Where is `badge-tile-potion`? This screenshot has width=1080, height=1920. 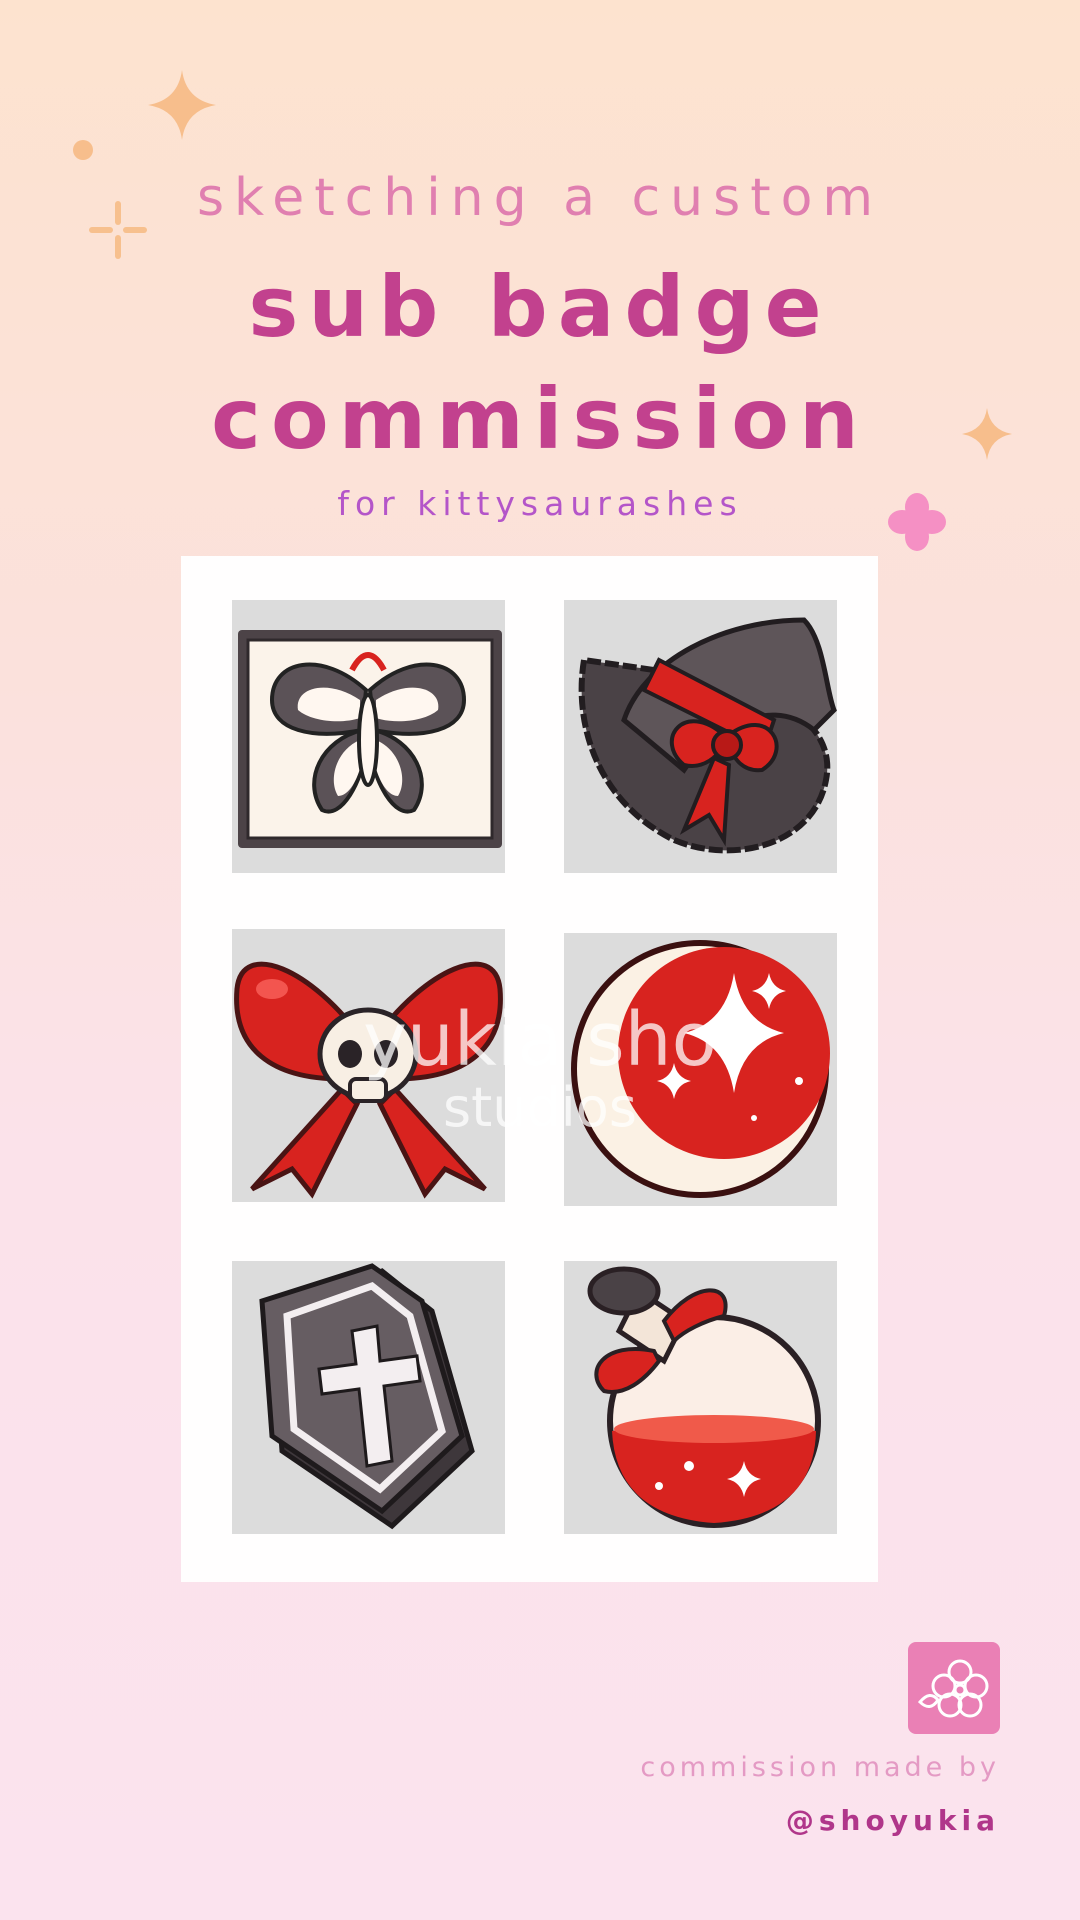 badge-tile-potion is located at coordinates (700, 1397).